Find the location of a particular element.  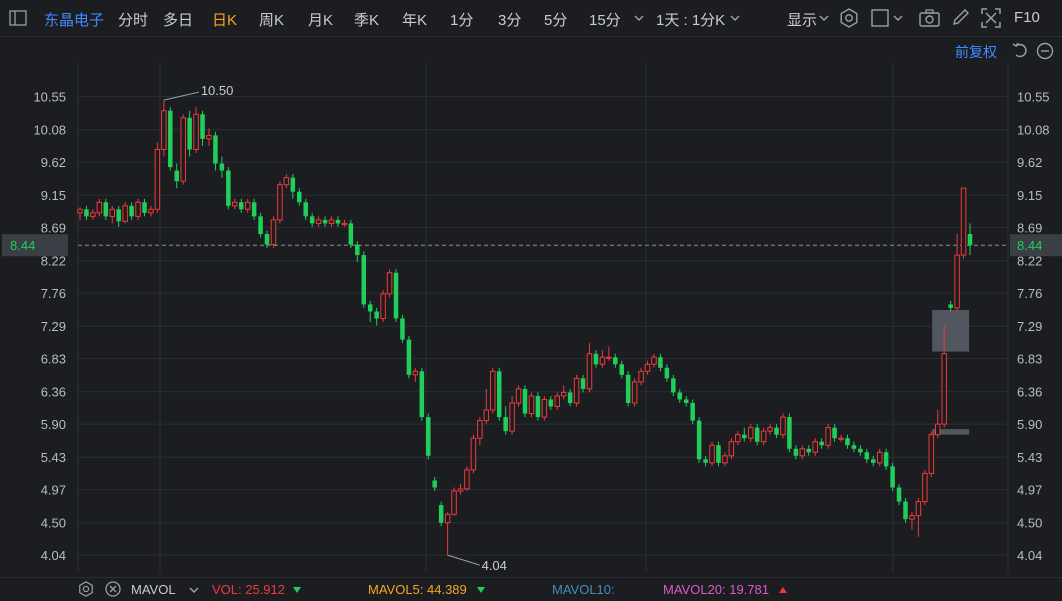

min-label: 4.04 is located at coordinates (494, 565).